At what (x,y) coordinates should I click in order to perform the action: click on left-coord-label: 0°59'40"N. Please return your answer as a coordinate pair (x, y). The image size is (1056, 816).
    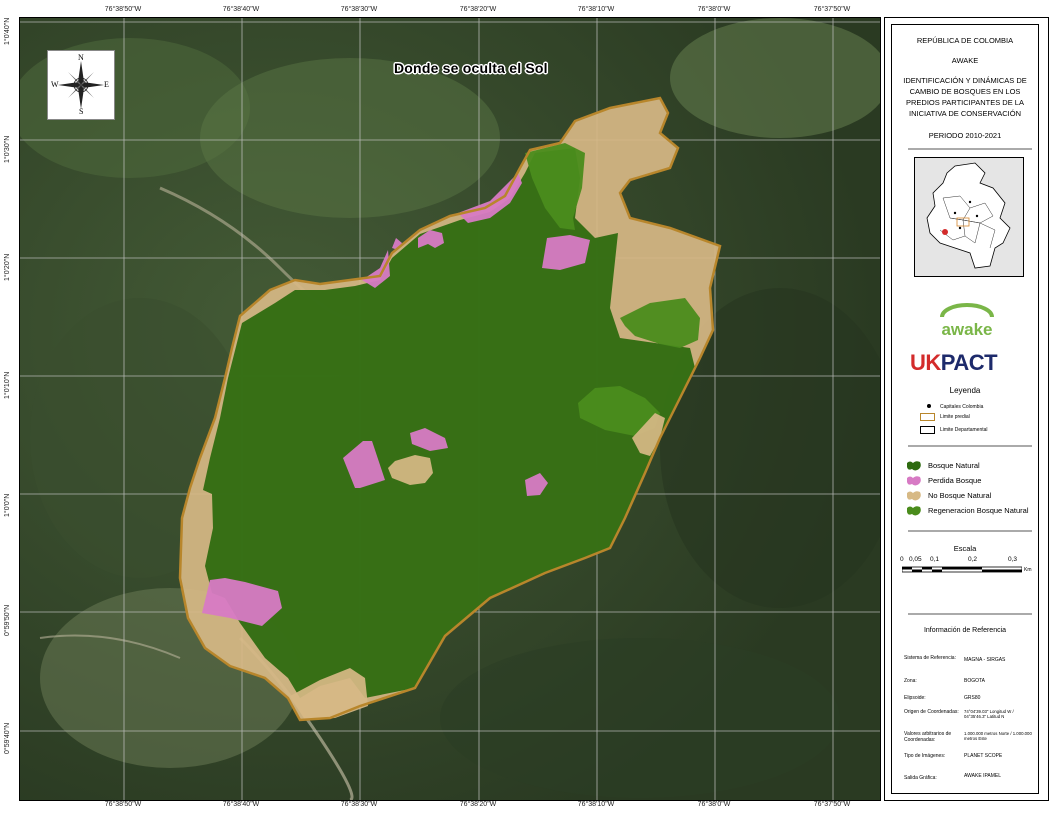
    Looking at the image, I should click on (7, 738).